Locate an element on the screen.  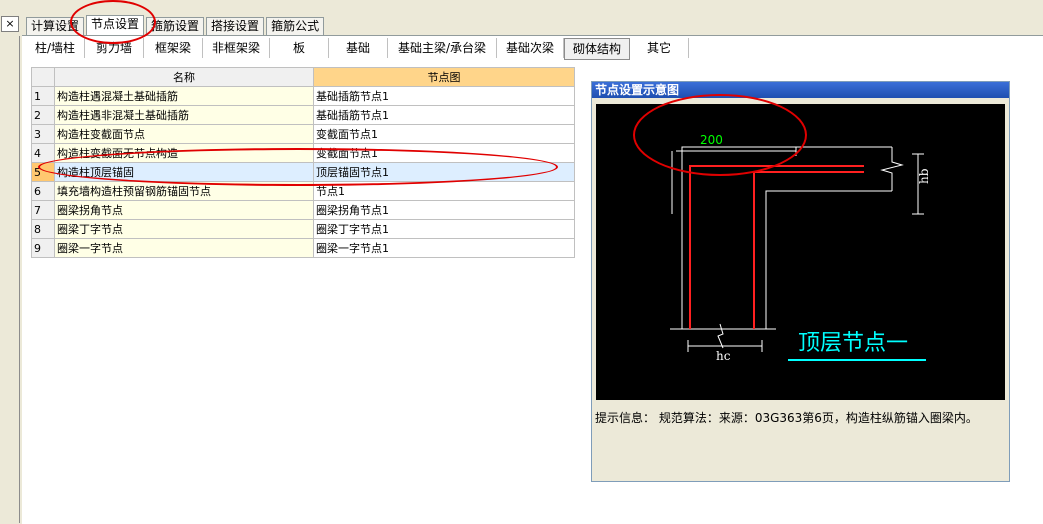
row-diagram: 变截面节点1 is located at coordinates (444, 134).